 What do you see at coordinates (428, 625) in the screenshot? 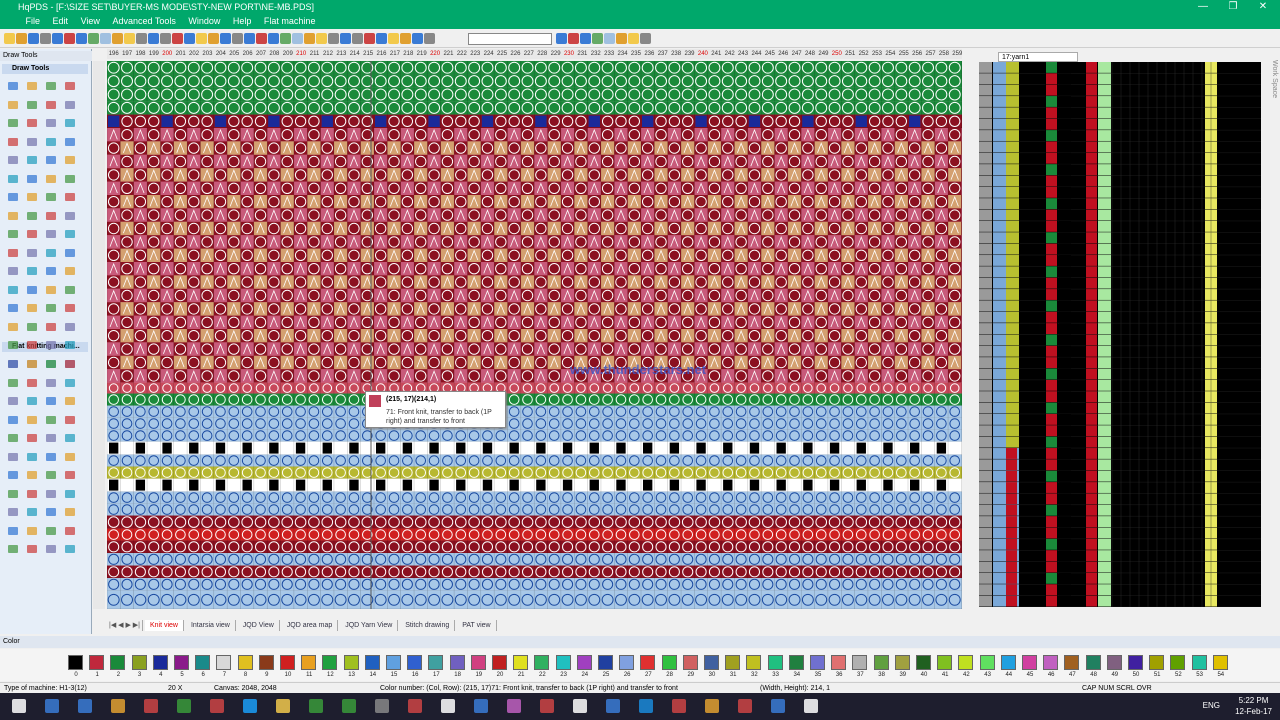
I see `tab-stitch-drawing: Stitch drawing` at bounding box center [428, 625].